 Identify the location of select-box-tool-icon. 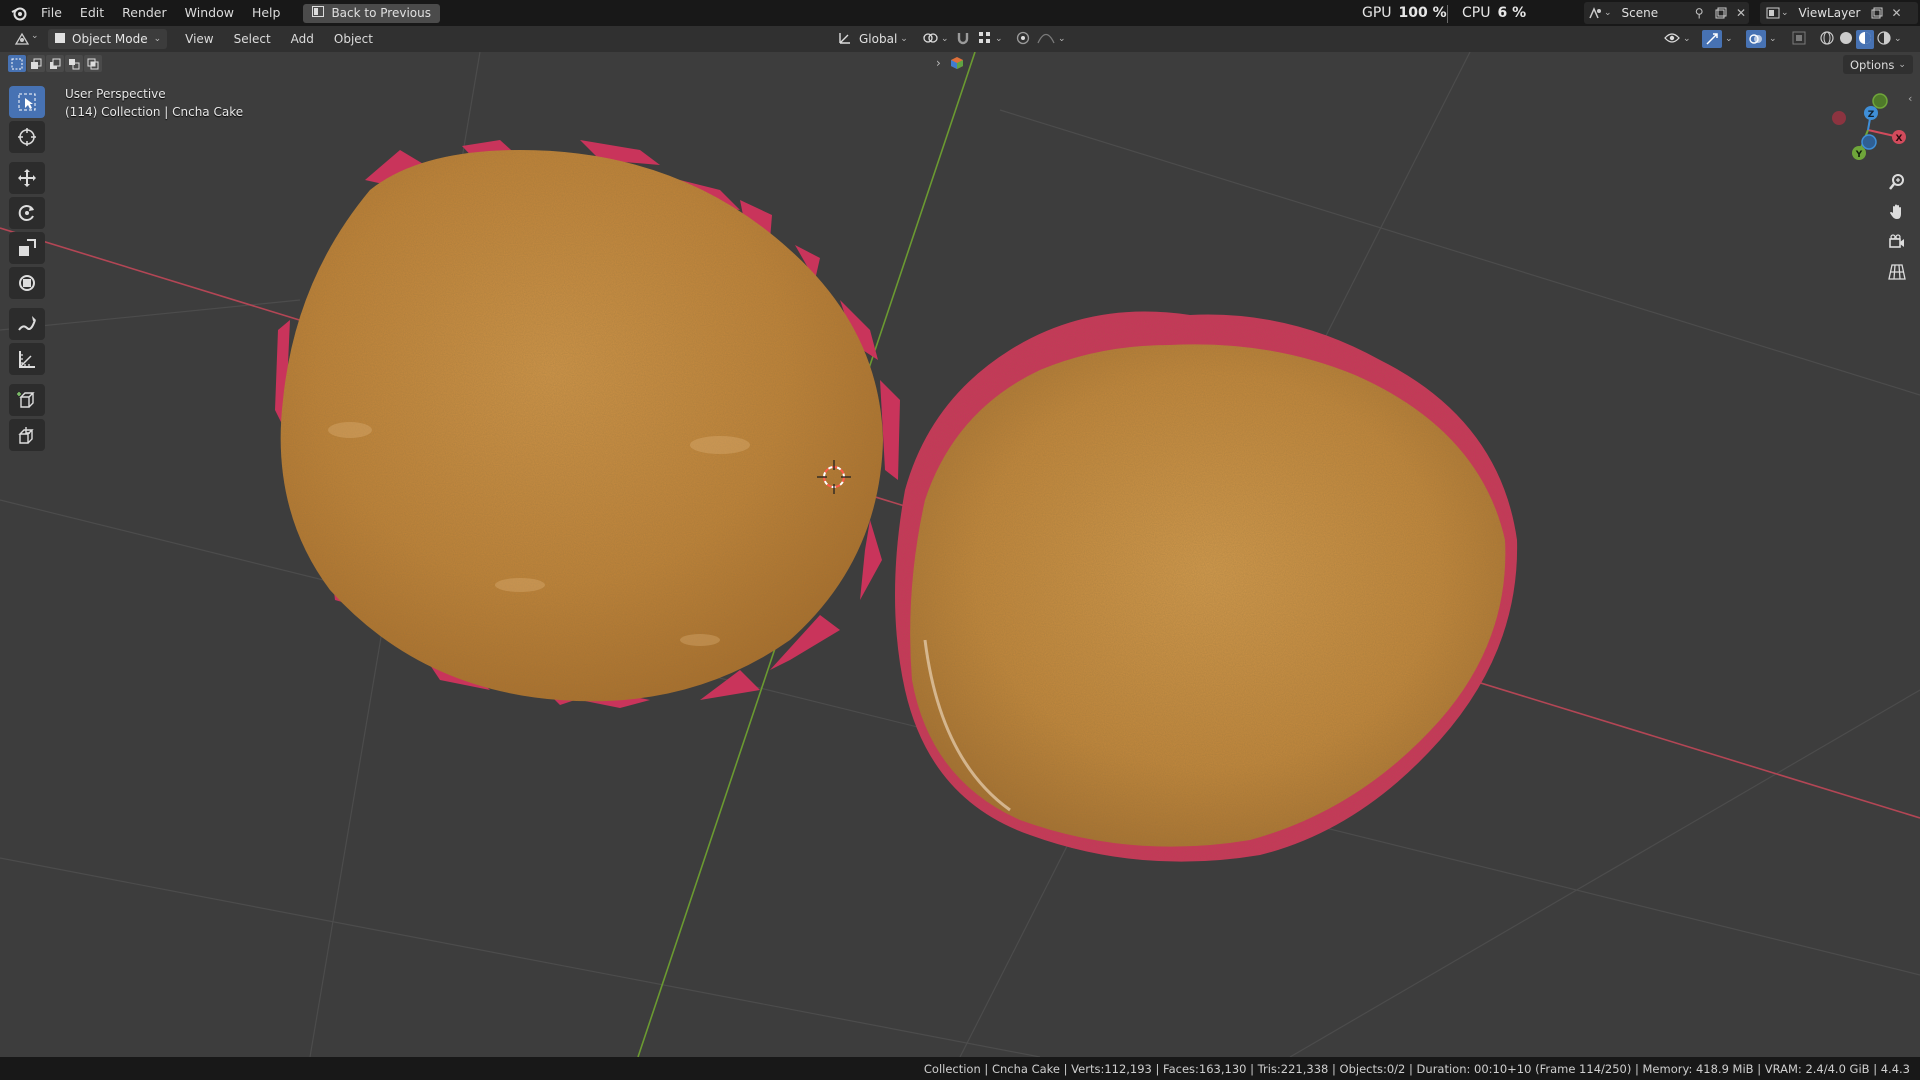
(27, 102).